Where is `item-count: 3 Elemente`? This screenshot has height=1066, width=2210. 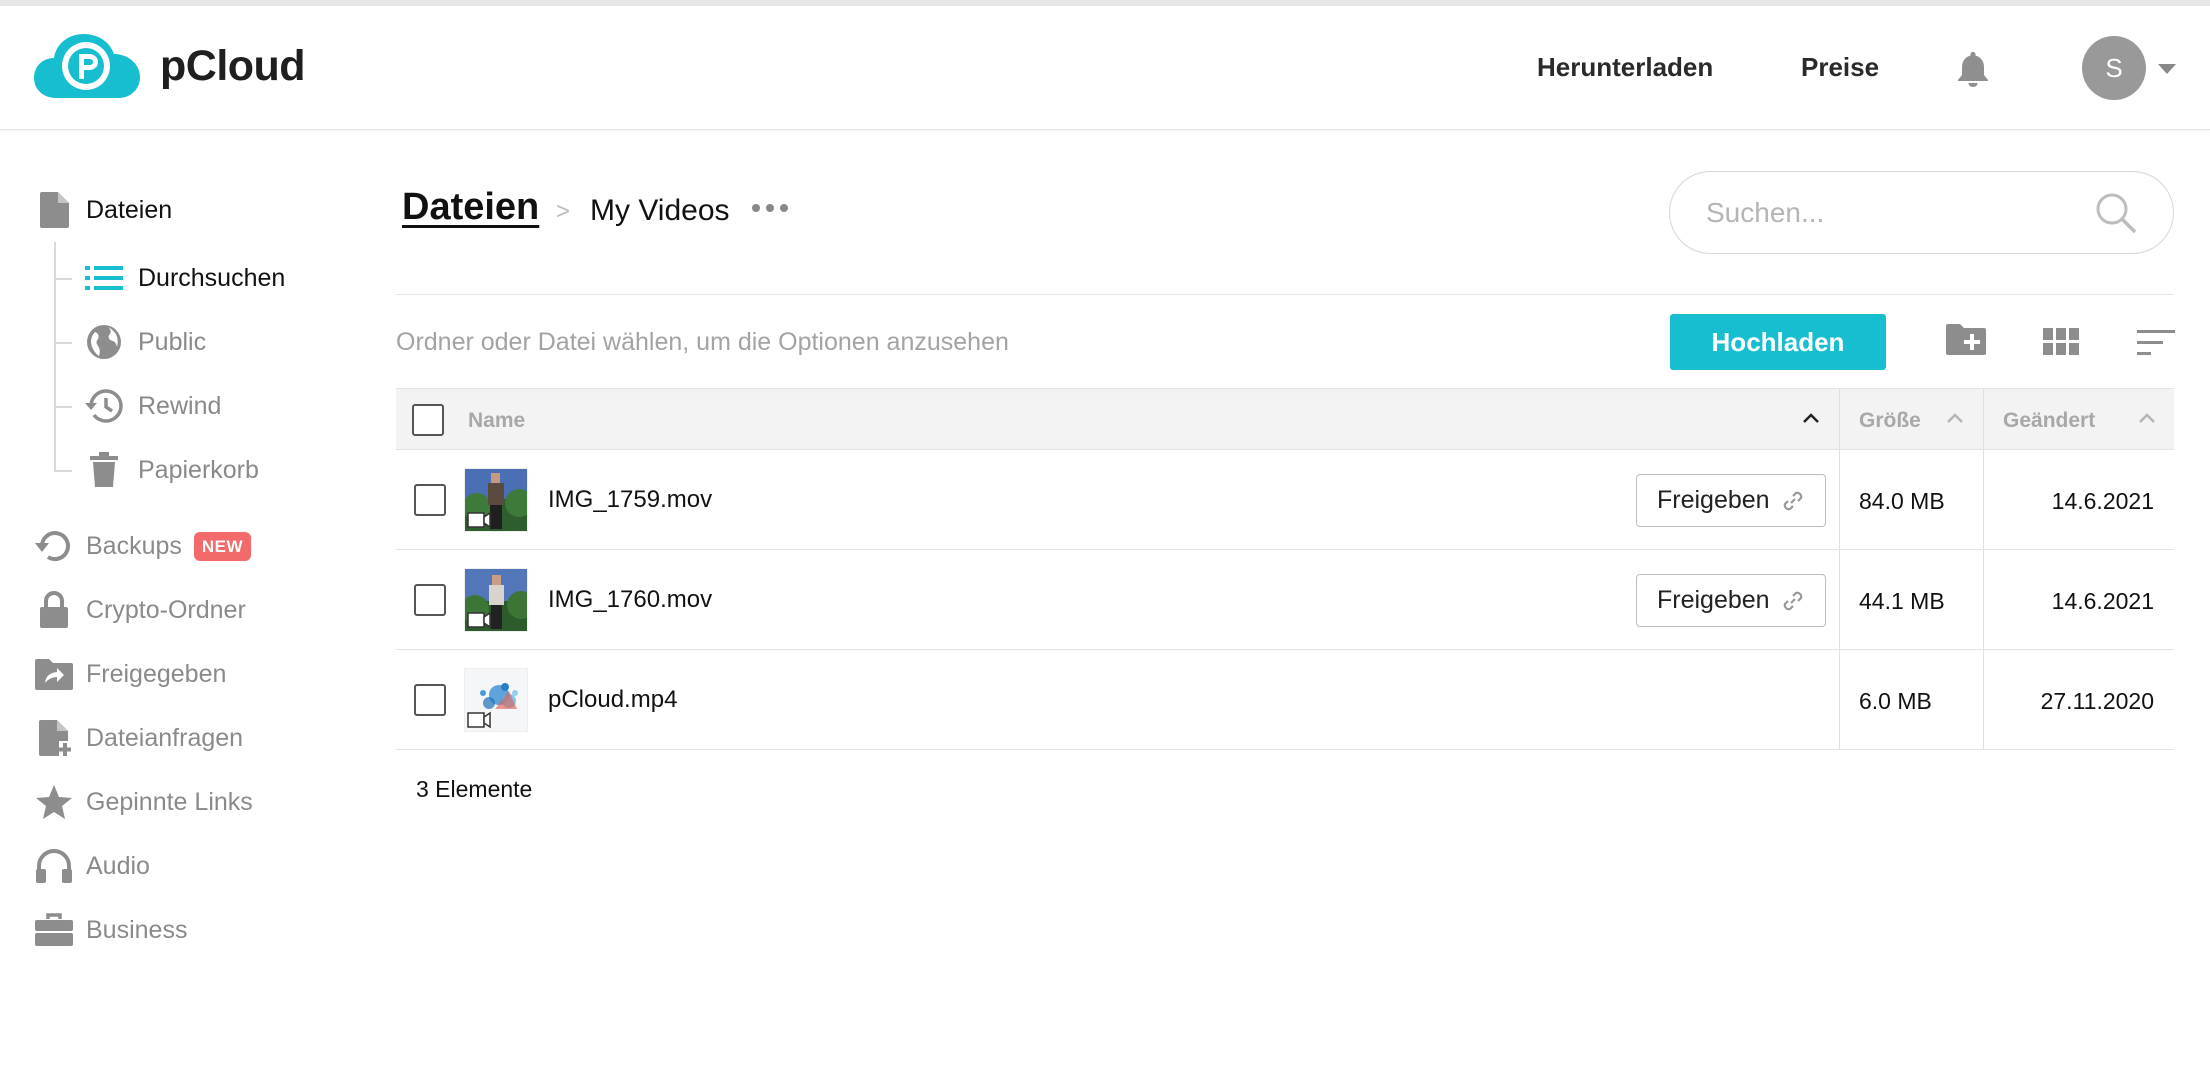 item-count: 3 Elemente is located at coordinates (474, 789).